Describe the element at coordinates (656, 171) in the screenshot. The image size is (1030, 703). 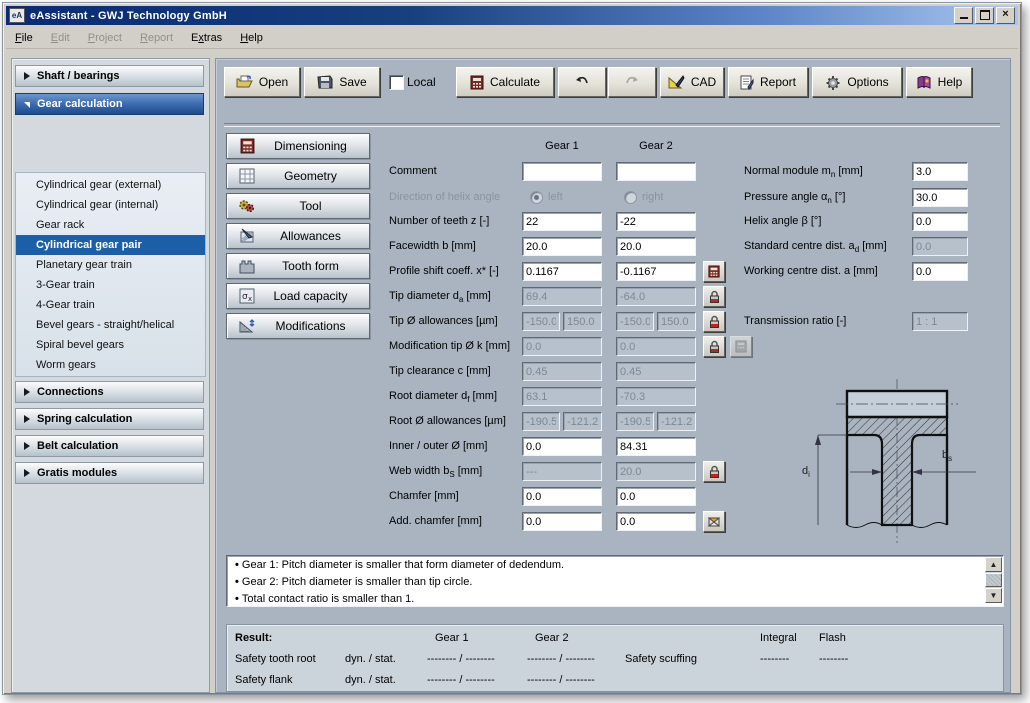
I see `comment-gear2-input` at that location.